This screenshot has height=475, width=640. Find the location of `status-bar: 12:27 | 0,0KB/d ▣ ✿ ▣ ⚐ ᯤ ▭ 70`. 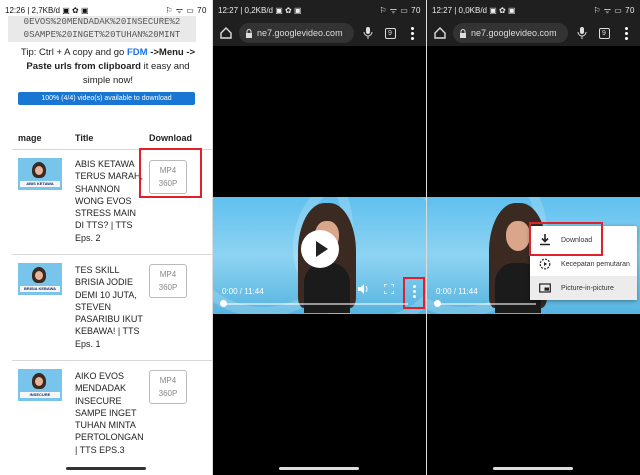

status-bar: 12:27 | 0,0KB/d ▣ ✿ ▣ ⚐ ᯤ ▭ 70 is located at coordinates (533, 10).